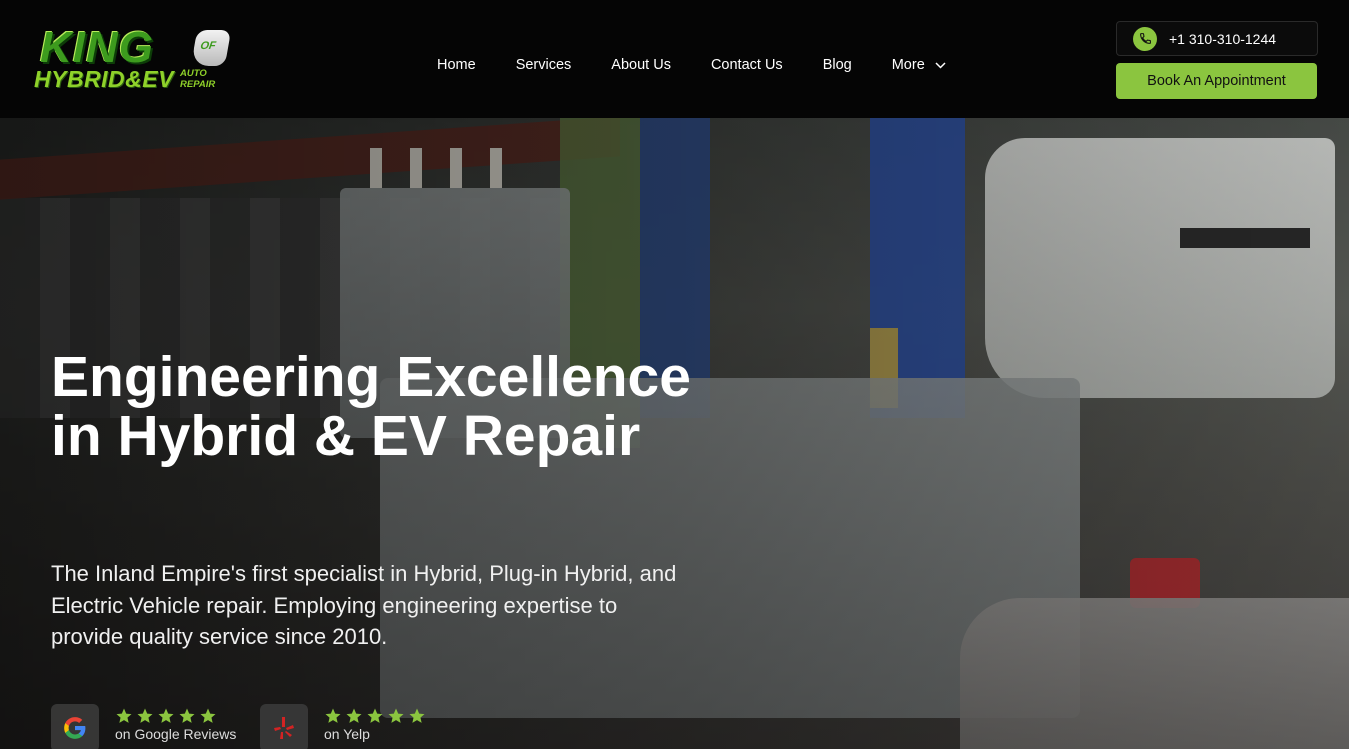 This screenshot has height=749, width=1349. What do you see at coordinates (456, 65) in the screenshot?
I see `nav-home: Home` at bounding box center [456, 65].